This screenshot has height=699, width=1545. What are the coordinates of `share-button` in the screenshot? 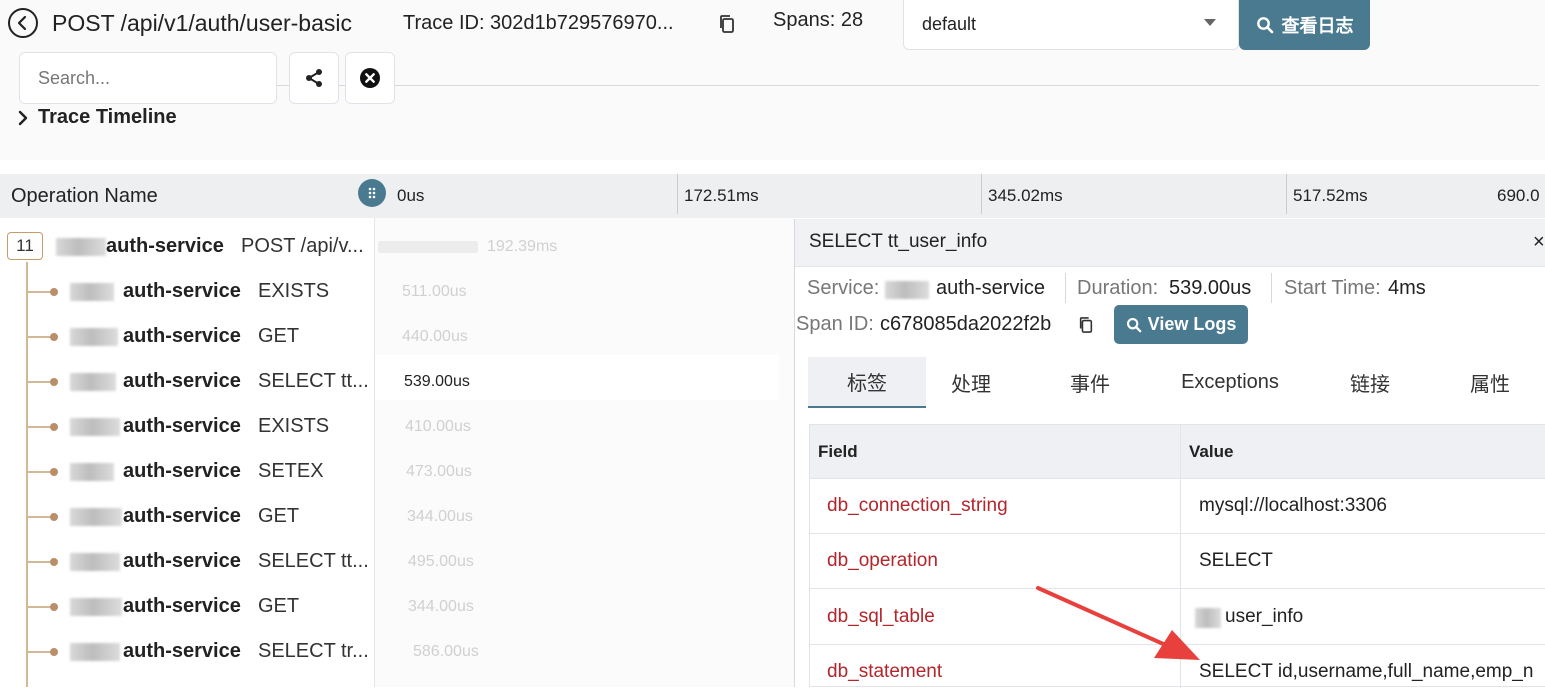 It's located at (314, 78).